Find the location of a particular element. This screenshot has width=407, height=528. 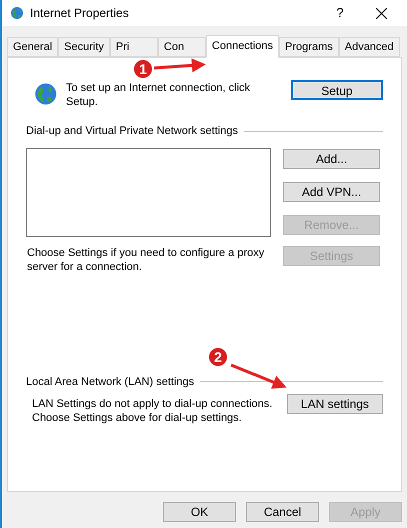

help-button: ? is located at coordinates (340, 13).